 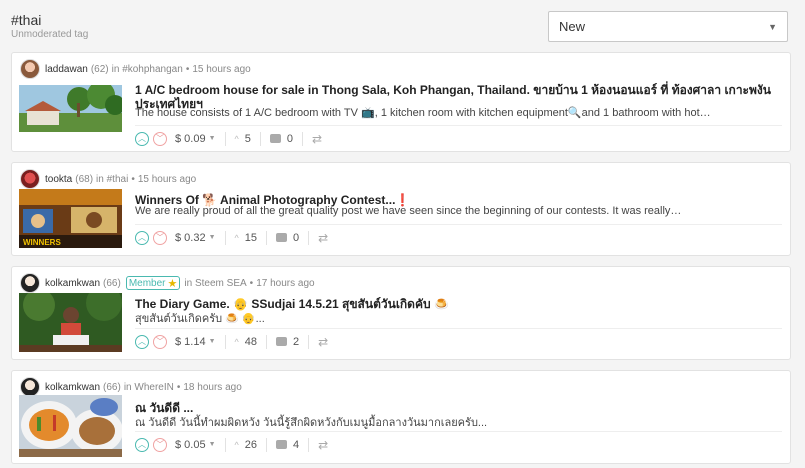 I want to click on votes-value: 15, so click(x=251, y=237).